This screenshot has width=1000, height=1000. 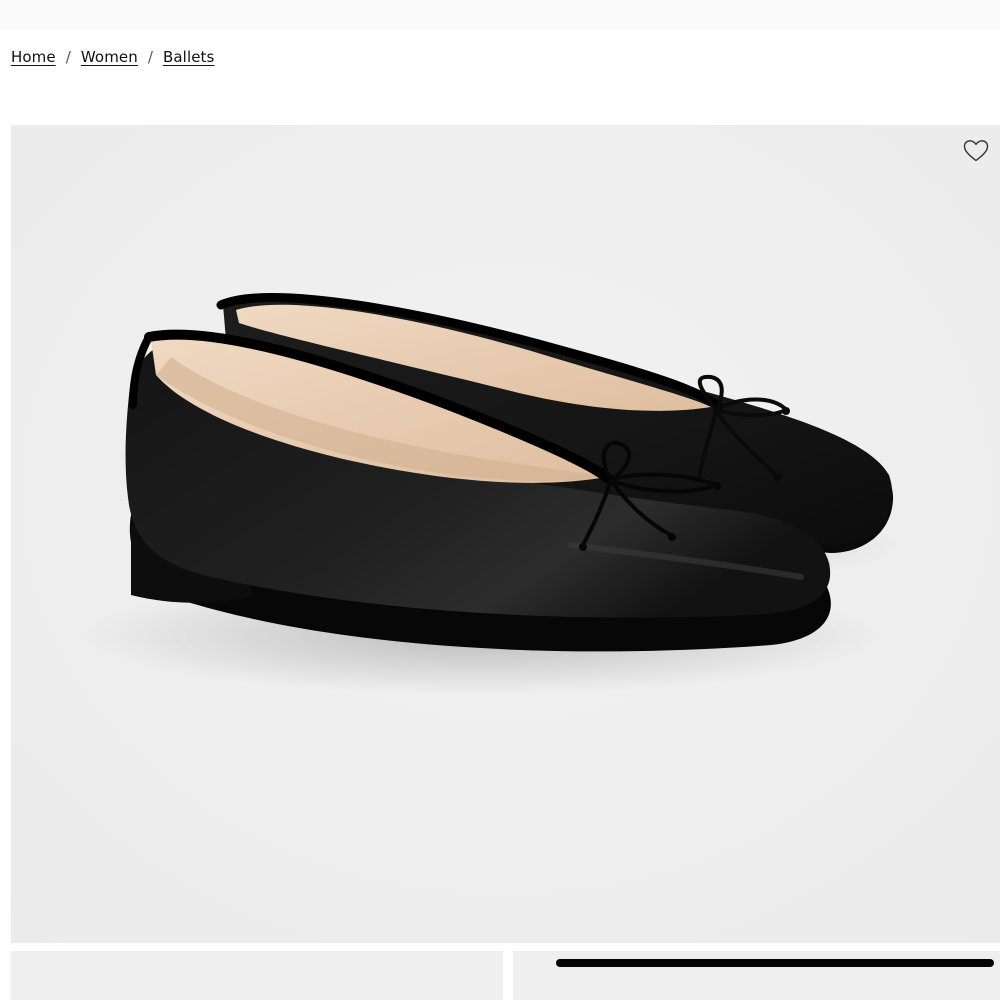 I want to click on heart-outline-icon, so click(x=976, y=151).